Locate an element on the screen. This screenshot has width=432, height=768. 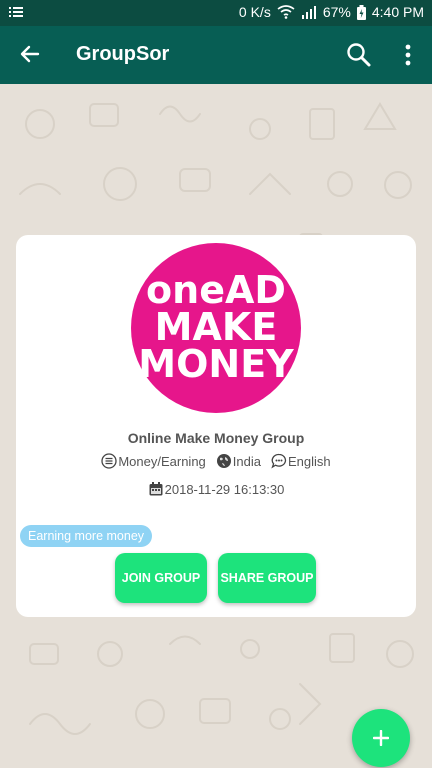
network-speed: 0 K/s is located at coordinates (254, 12).